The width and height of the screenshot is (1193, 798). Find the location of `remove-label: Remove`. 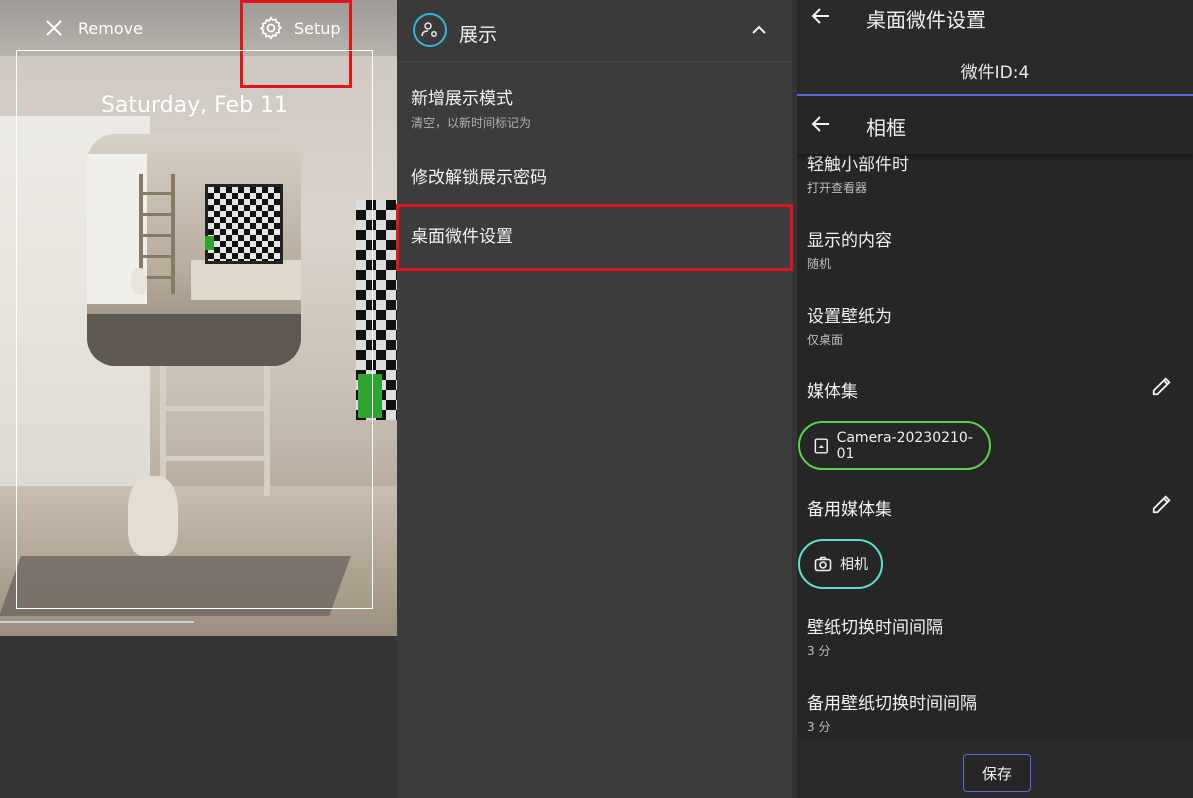

remove-label: Remove is located at coordinates (110, 28).